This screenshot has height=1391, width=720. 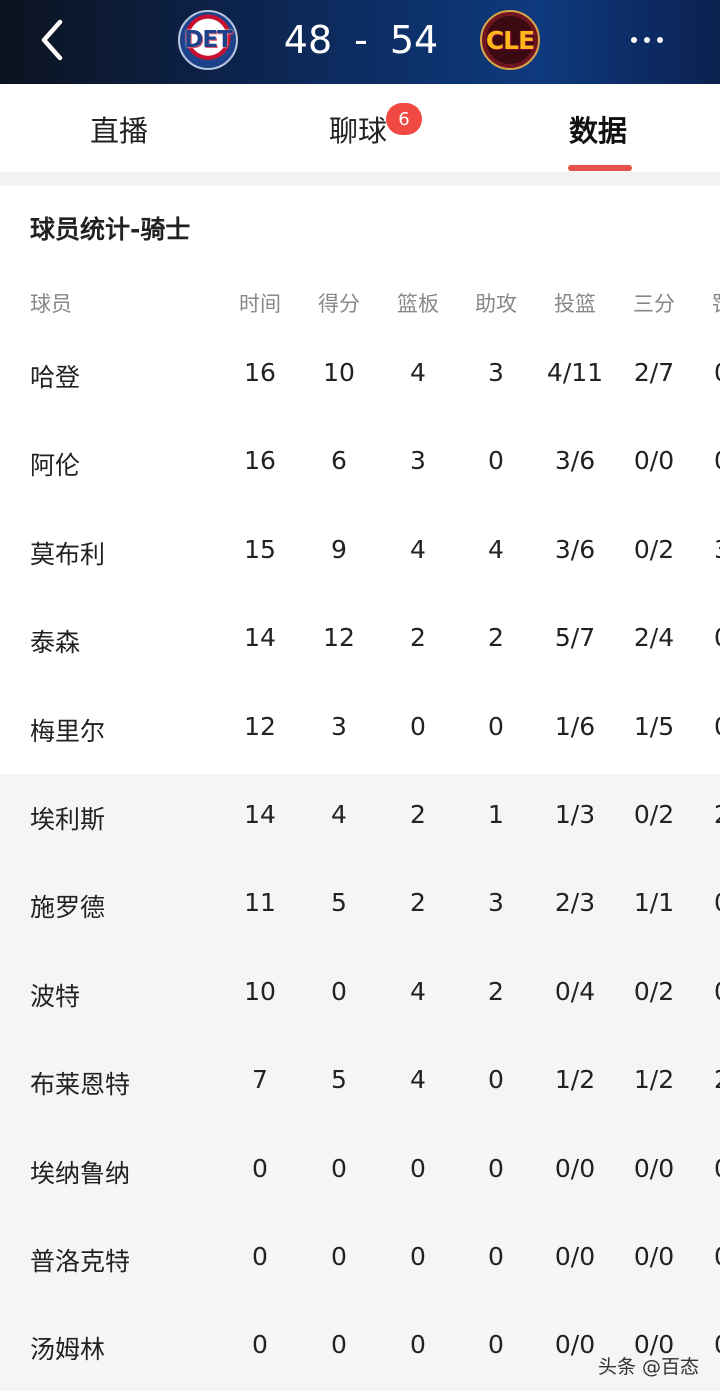 I want to click on stat-tp: 2/7, so click(x=654, y=372).